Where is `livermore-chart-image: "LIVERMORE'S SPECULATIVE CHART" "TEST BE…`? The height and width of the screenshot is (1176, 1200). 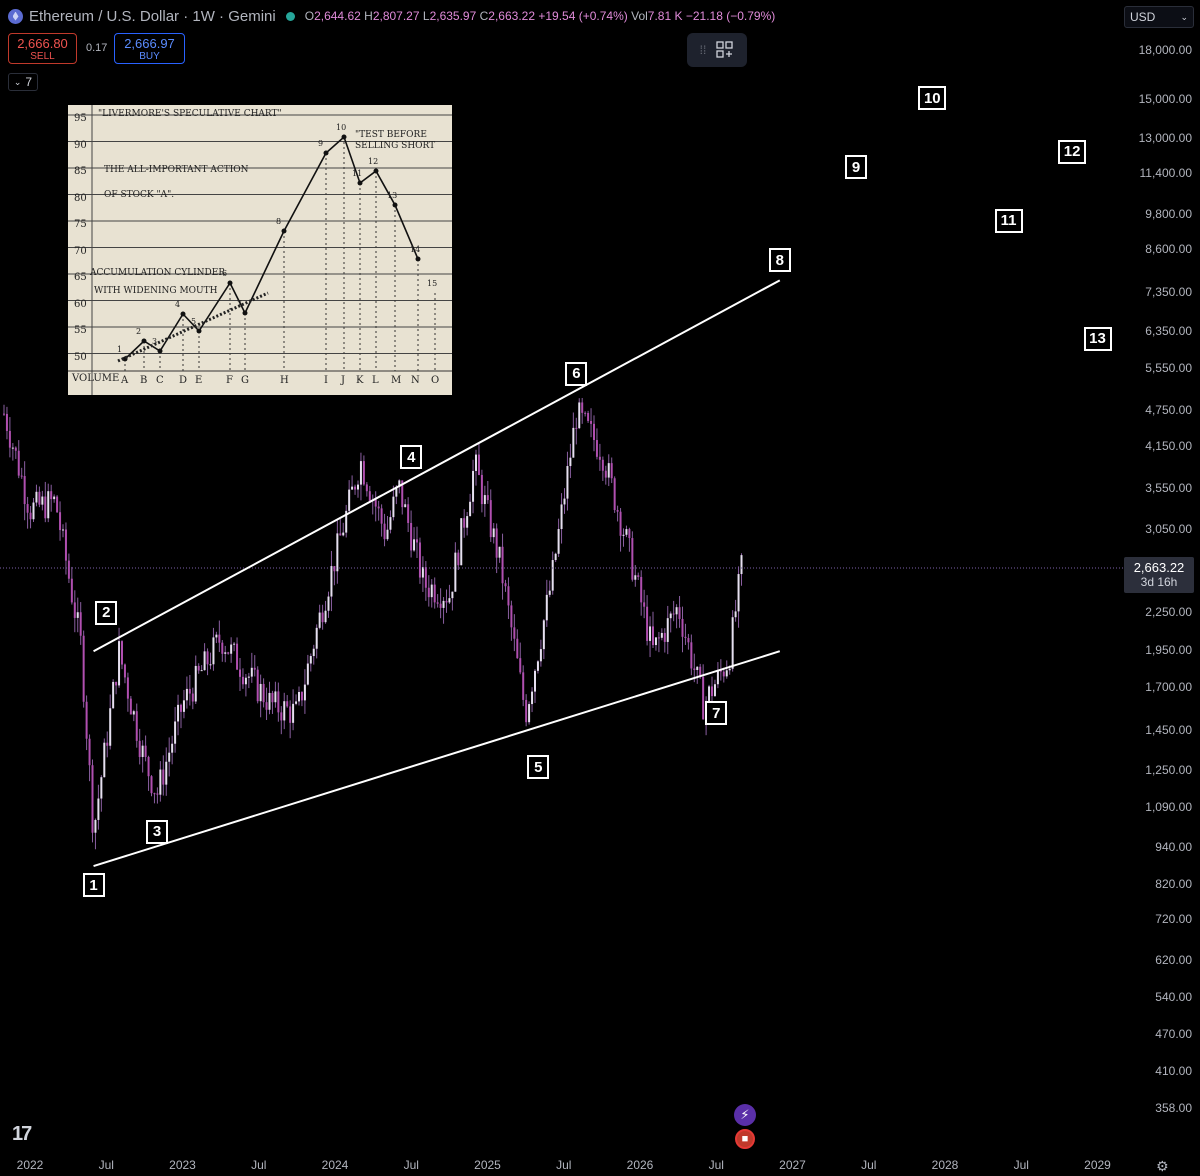
livermore-chart-image: "LIVERMORE'S SPECULATIVE CHART" "TEST BE… is located at coordinates (260, 250).